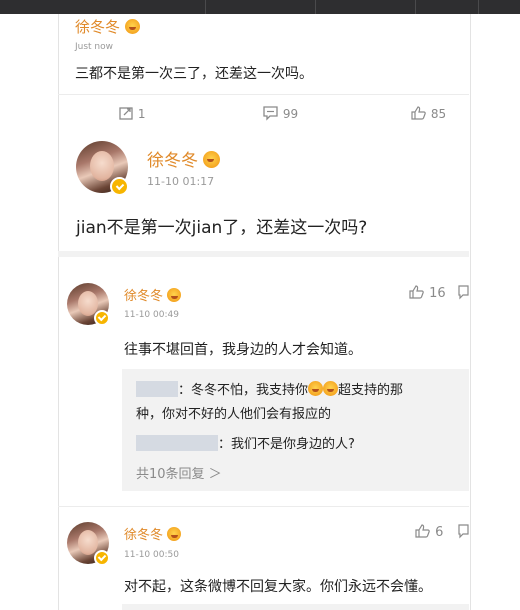 This screenshot has height=610, width=520. Describe the element at coordinates (427, 292) in the screenshot. I see `comment-like-button: 16` at that location.